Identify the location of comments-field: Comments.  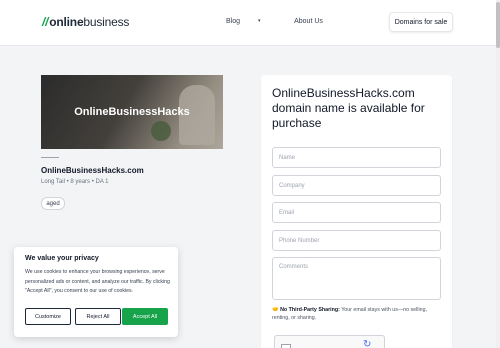
(356, 278).